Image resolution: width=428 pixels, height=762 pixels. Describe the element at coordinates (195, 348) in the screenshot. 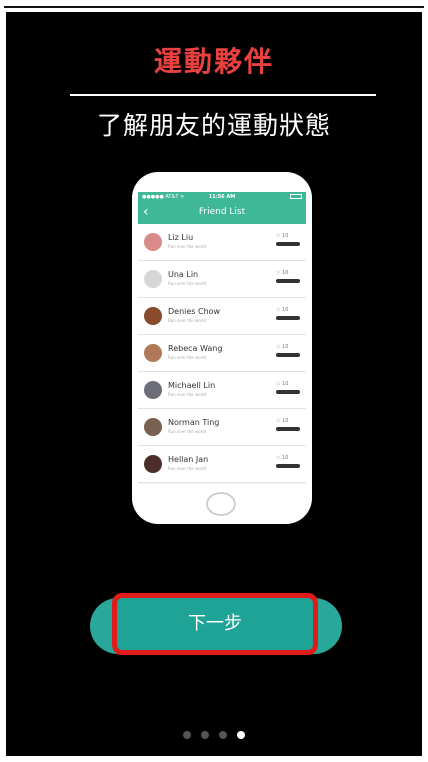

I see `friend-name: Rebeca Wang` at that location.